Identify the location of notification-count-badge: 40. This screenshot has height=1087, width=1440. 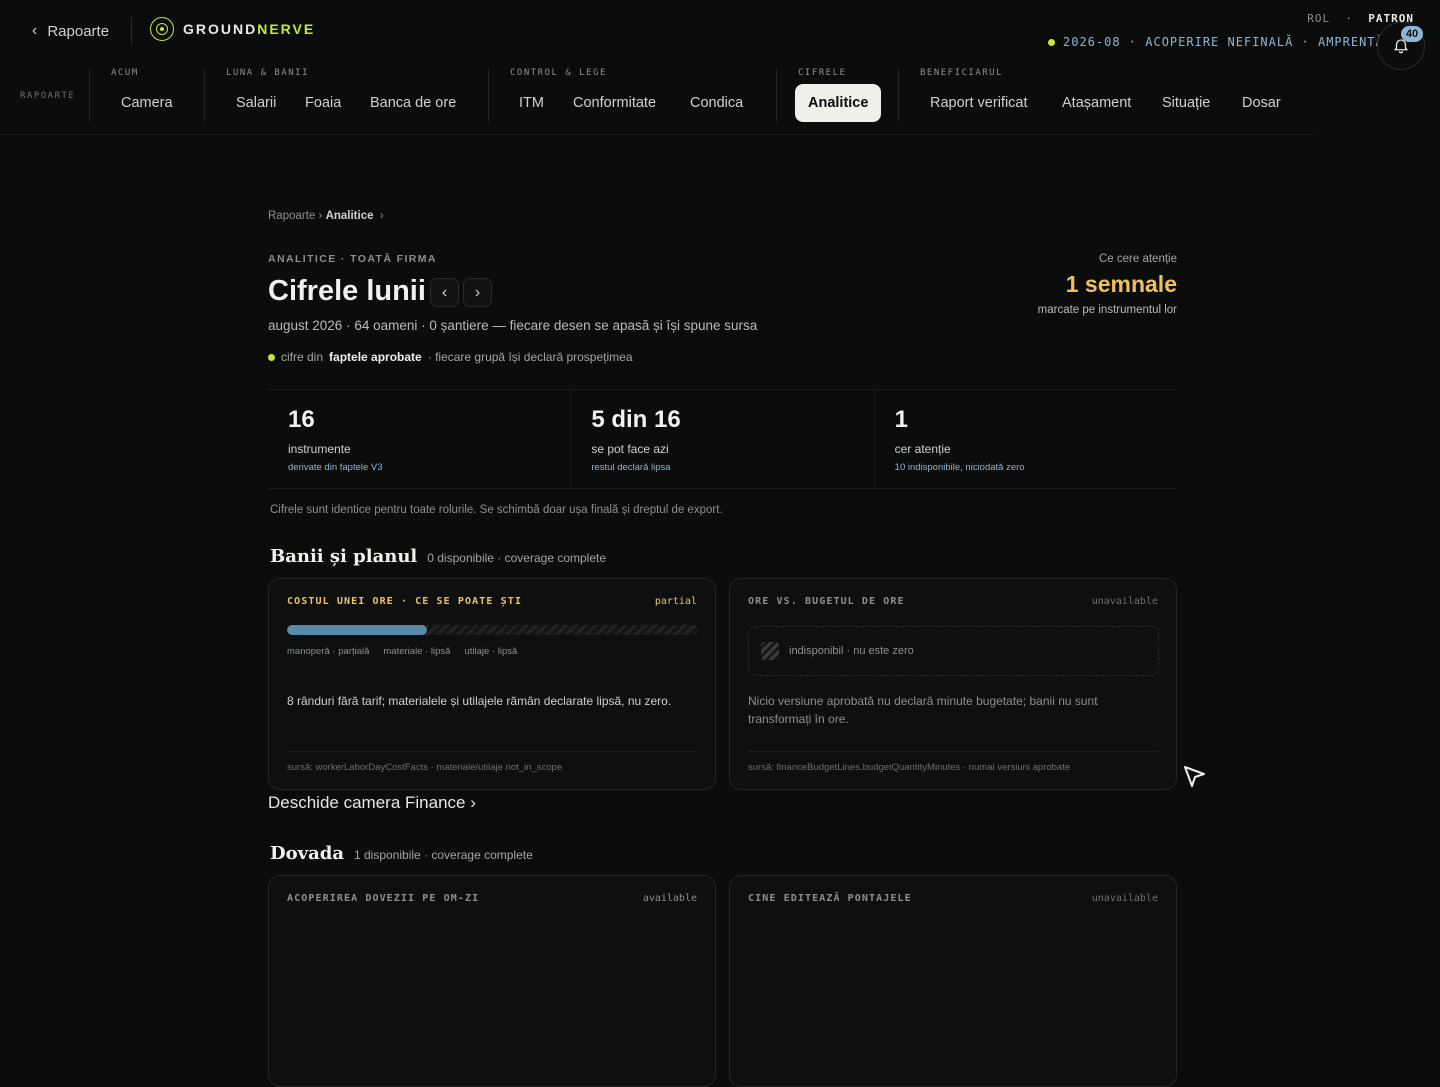
(1412, 34).